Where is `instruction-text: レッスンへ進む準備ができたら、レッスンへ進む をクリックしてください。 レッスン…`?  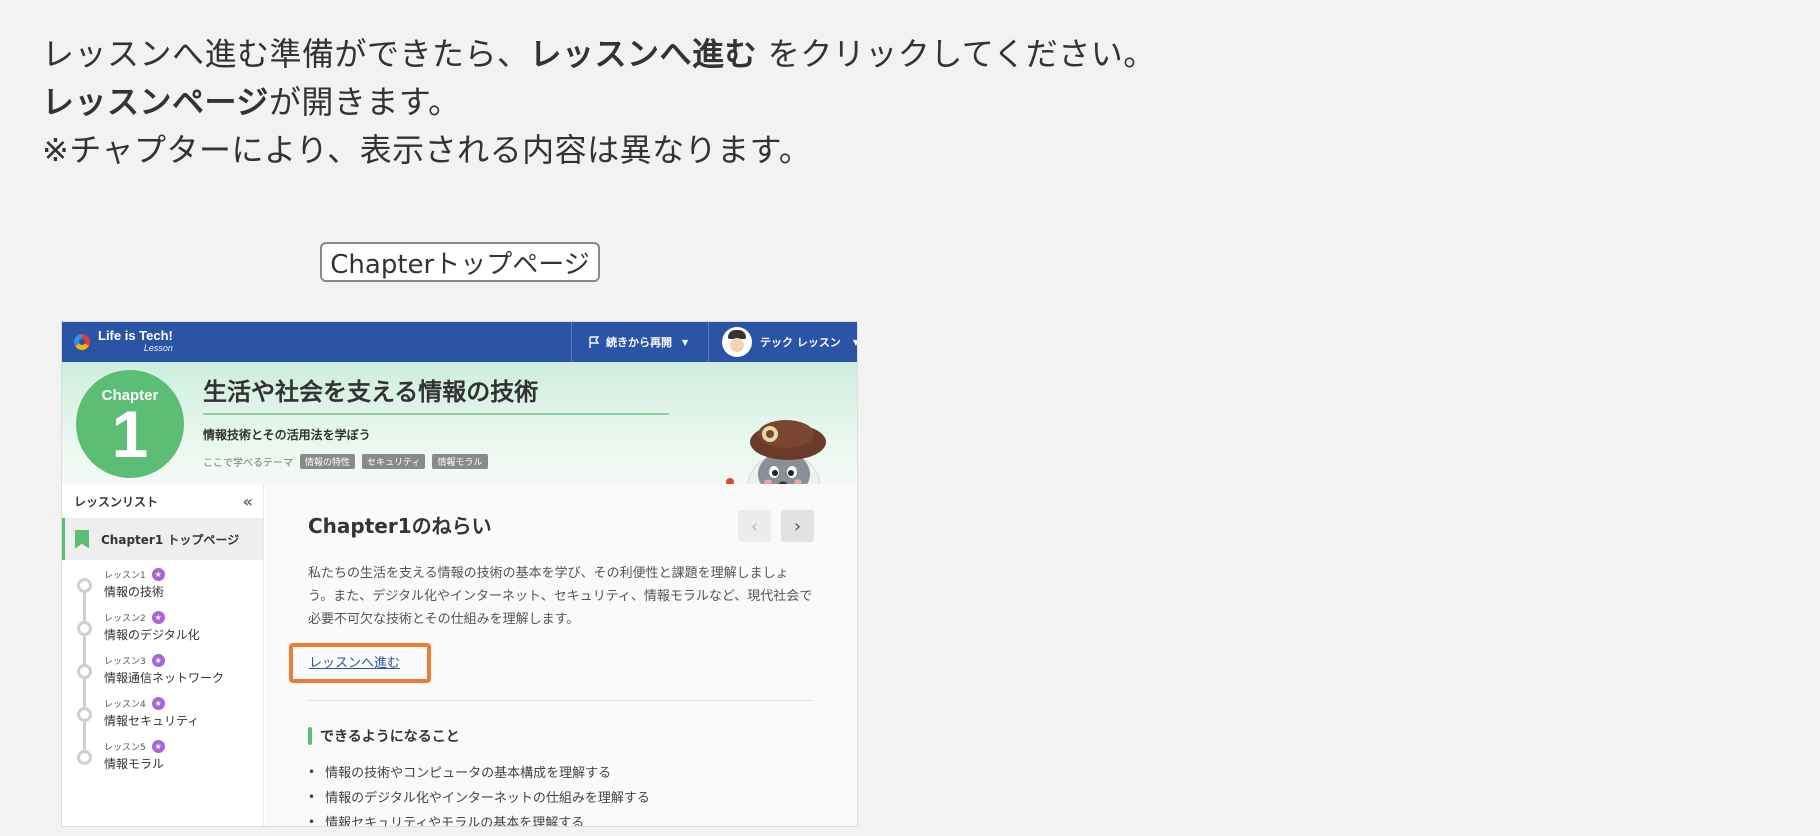 instruction-text: レッスンへ進む準備ができたら、レッスンへ進む をクリックしてください。 レッスン… is located at coordinates (599, 102).